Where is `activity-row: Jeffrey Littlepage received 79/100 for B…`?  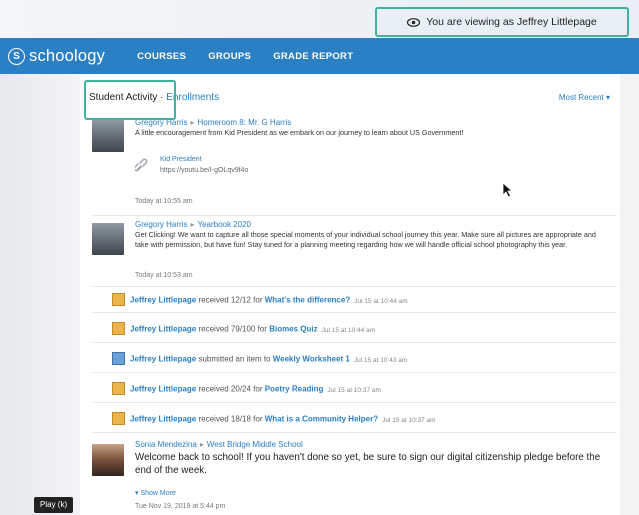 activity-row: Jeffrey Littlepage received 79/100 for B… is located at coordinates (244, 329).